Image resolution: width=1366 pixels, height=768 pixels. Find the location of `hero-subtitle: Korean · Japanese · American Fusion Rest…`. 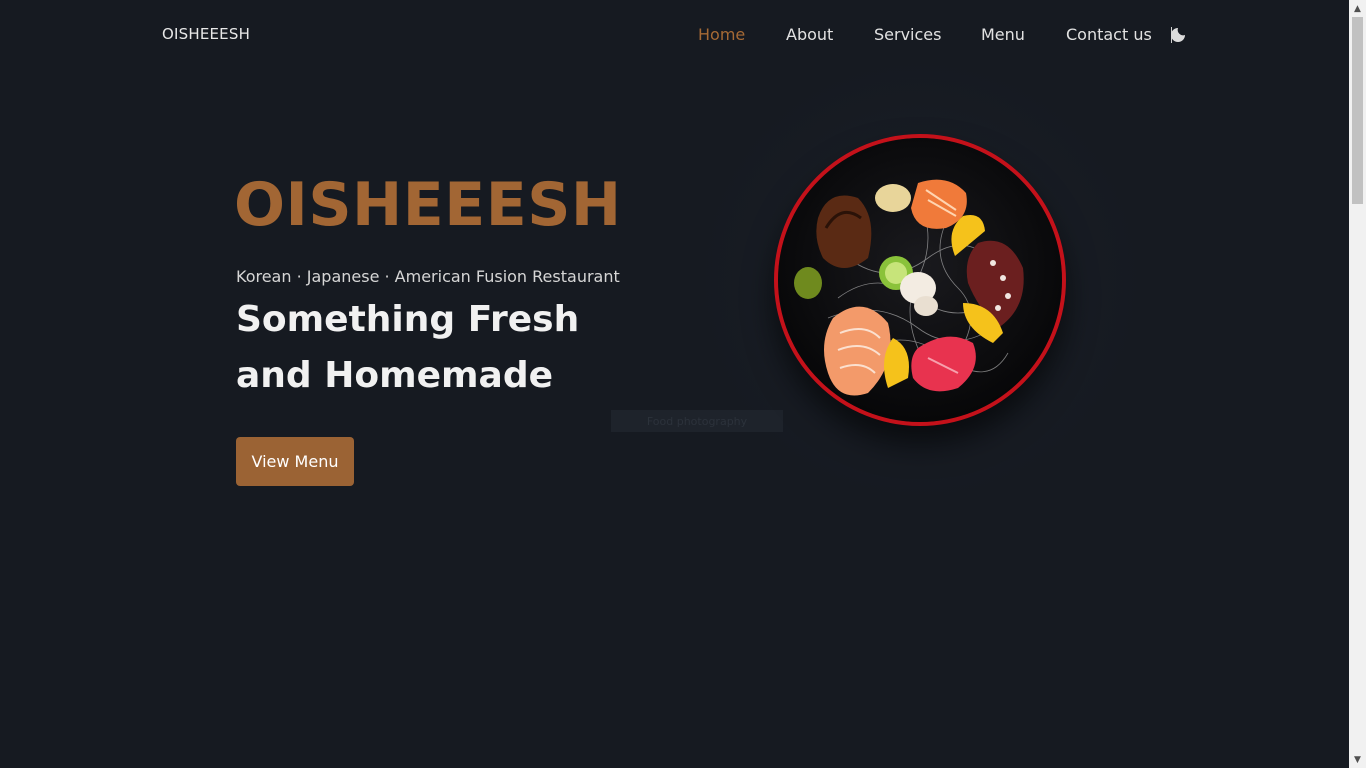

hero-subtitle: Korean · Japanese · American Fusion Rest… is located at coordinates (428, 276).